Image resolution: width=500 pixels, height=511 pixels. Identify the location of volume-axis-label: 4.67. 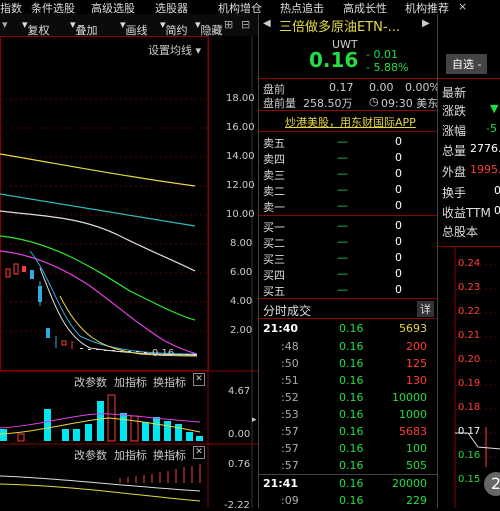
(239, 391).